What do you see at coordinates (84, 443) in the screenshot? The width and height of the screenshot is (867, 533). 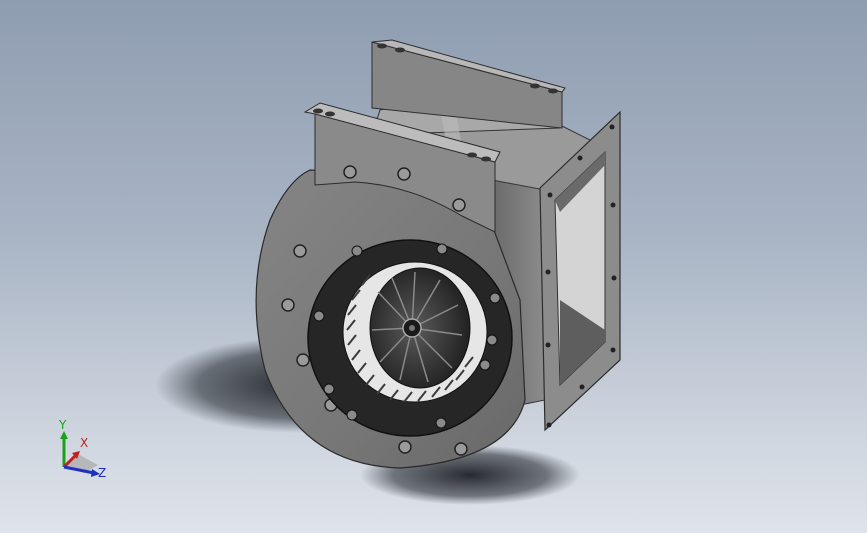 I see `triad-x-label: X` at bounding box center [84, 443].